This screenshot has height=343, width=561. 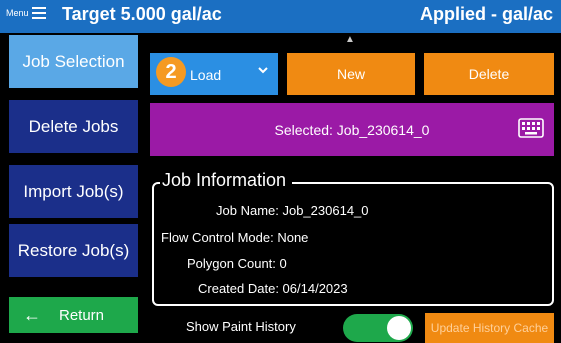 I want to click on job-name: Job Name: Job_230614_0, so click(x=292, y=210).